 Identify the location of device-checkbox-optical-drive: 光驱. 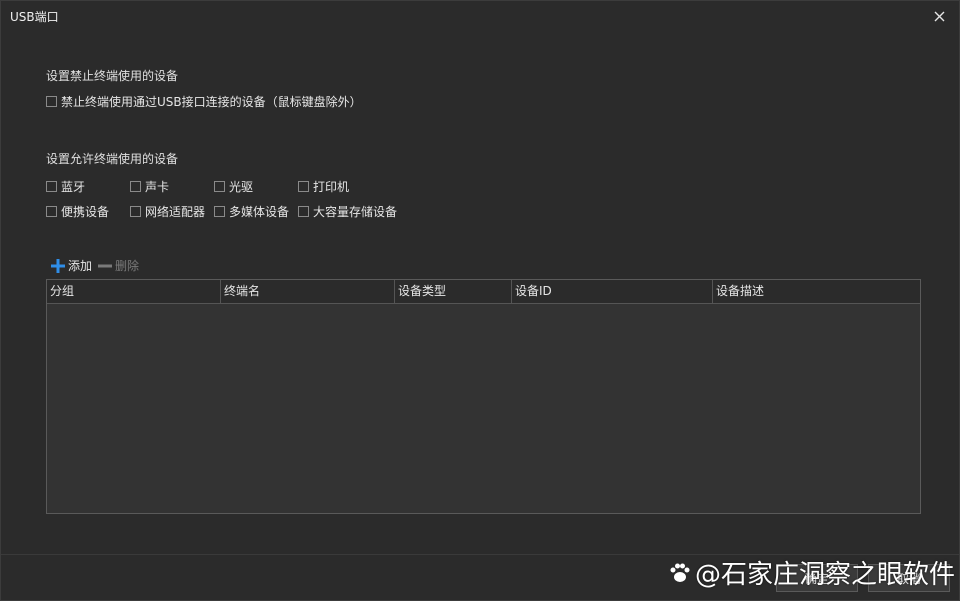
(233, 186).